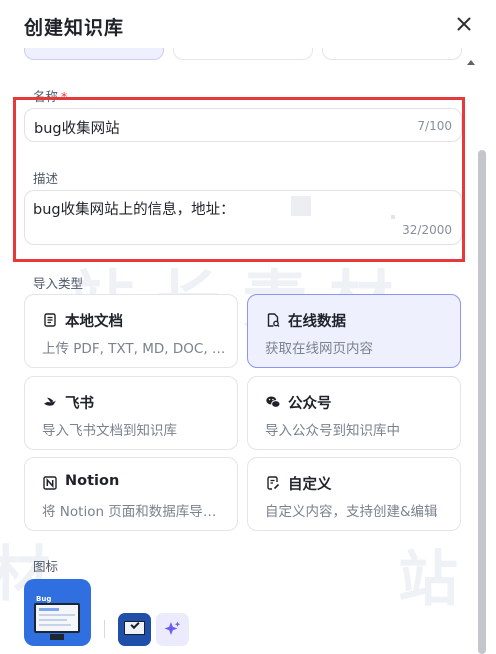 The height and width of the screenshot is (654, 496). What do you see at coordinates (131, 413) in the screenshot?
I see `import-type-feishu: 飞书 导入飞书文档到知识库` at bounding box center [131, 413].